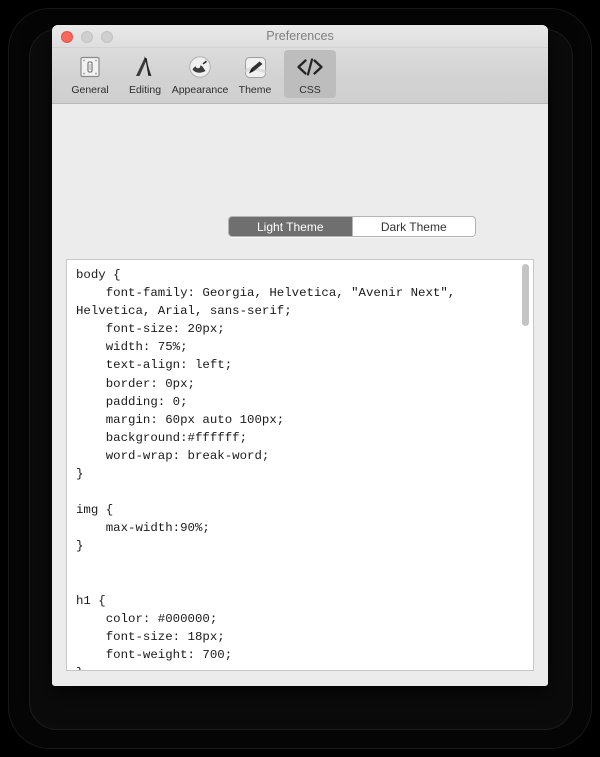  What do you see at coordinates (525, 295) in the screenshot?
I see `editor-scrollbar-thumb` at bounding box center [525, 295].